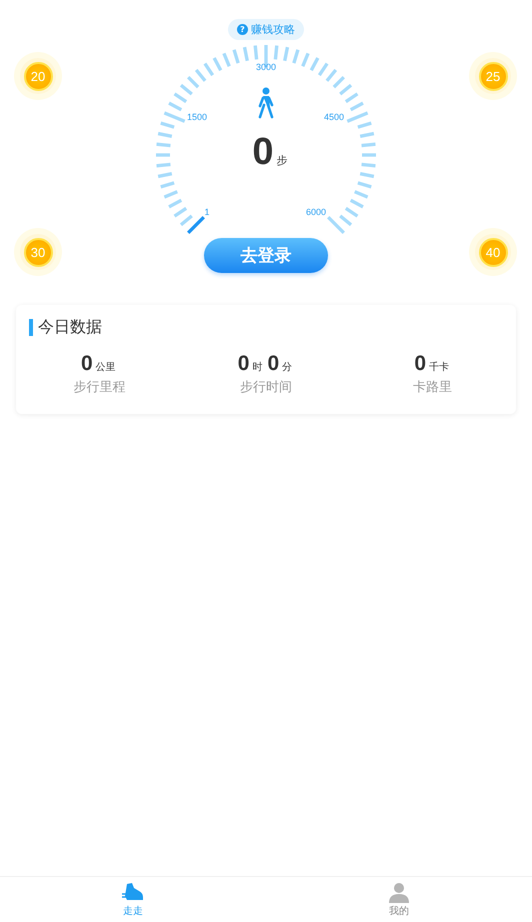 This screenshot has height=922, width=532. What do you see at coordinates (399, 893) in the screenshot?
I see `person-icon` at bounding box center [399, 893].